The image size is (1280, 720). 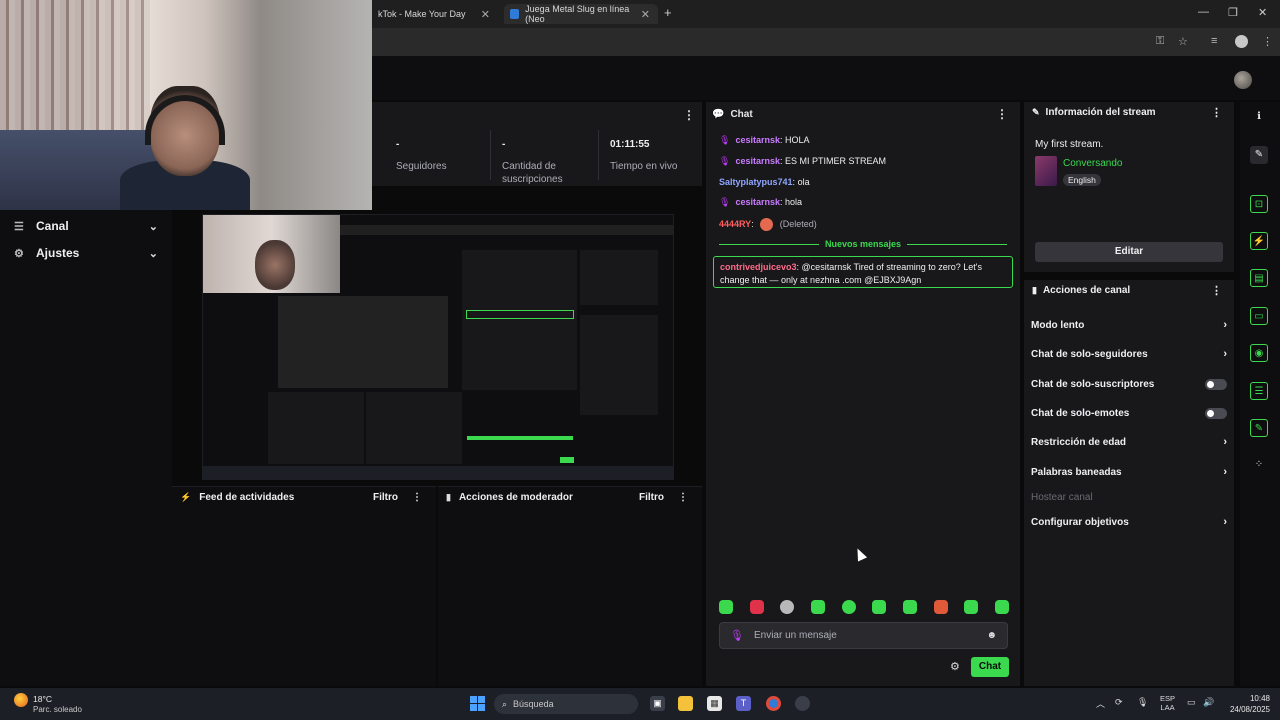 I want to click on activity-feed-filter-button: Filtro, so click(x=385, y=497).